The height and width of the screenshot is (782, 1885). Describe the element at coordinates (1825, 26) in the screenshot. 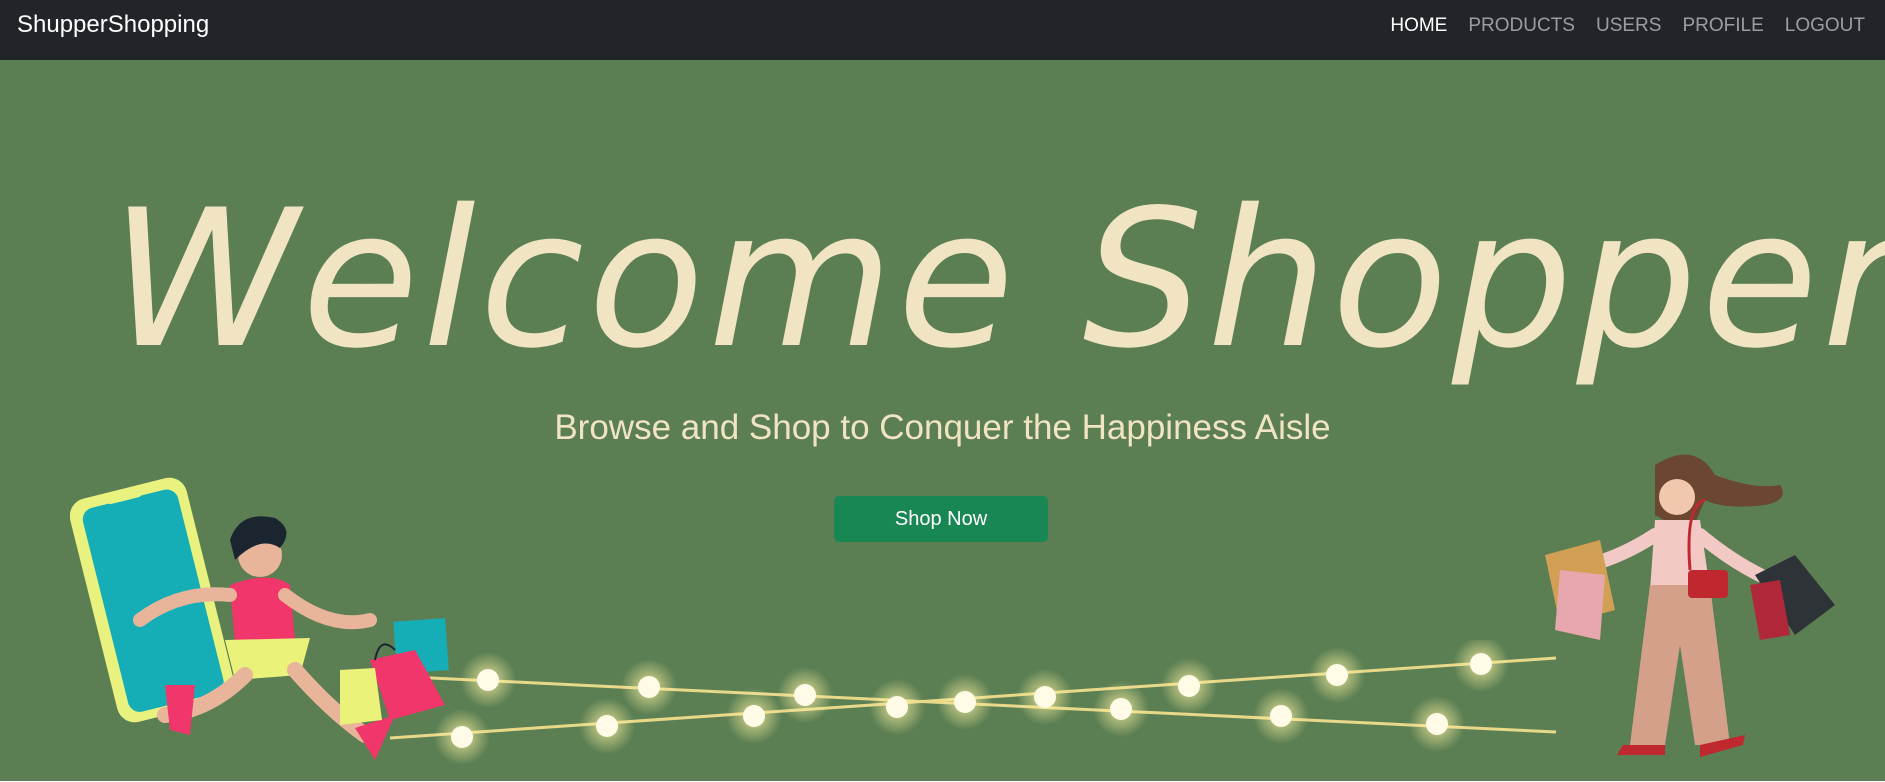

I see `nav-logout: LOGOUT` at that location.